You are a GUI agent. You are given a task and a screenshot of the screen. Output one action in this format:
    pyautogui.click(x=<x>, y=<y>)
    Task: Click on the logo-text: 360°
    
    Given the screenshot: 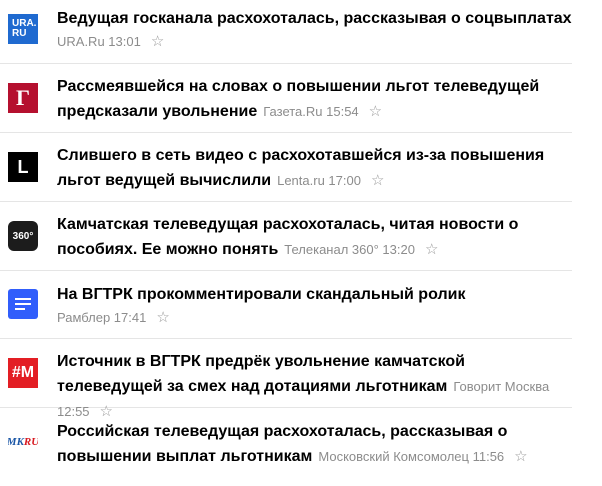 What is the action you would take?
    pyautogui.click(x=23, y=236)
    